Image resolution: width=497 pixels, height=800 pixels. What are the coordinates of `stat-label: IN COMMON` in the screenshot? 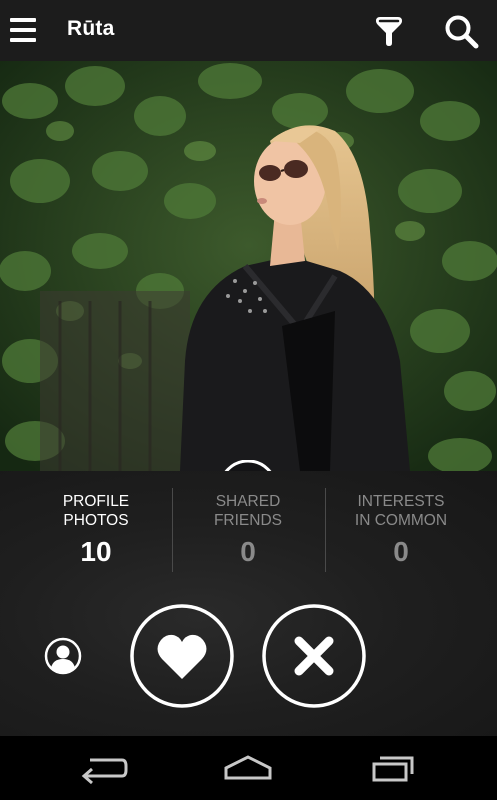 It's located at (401, 520).